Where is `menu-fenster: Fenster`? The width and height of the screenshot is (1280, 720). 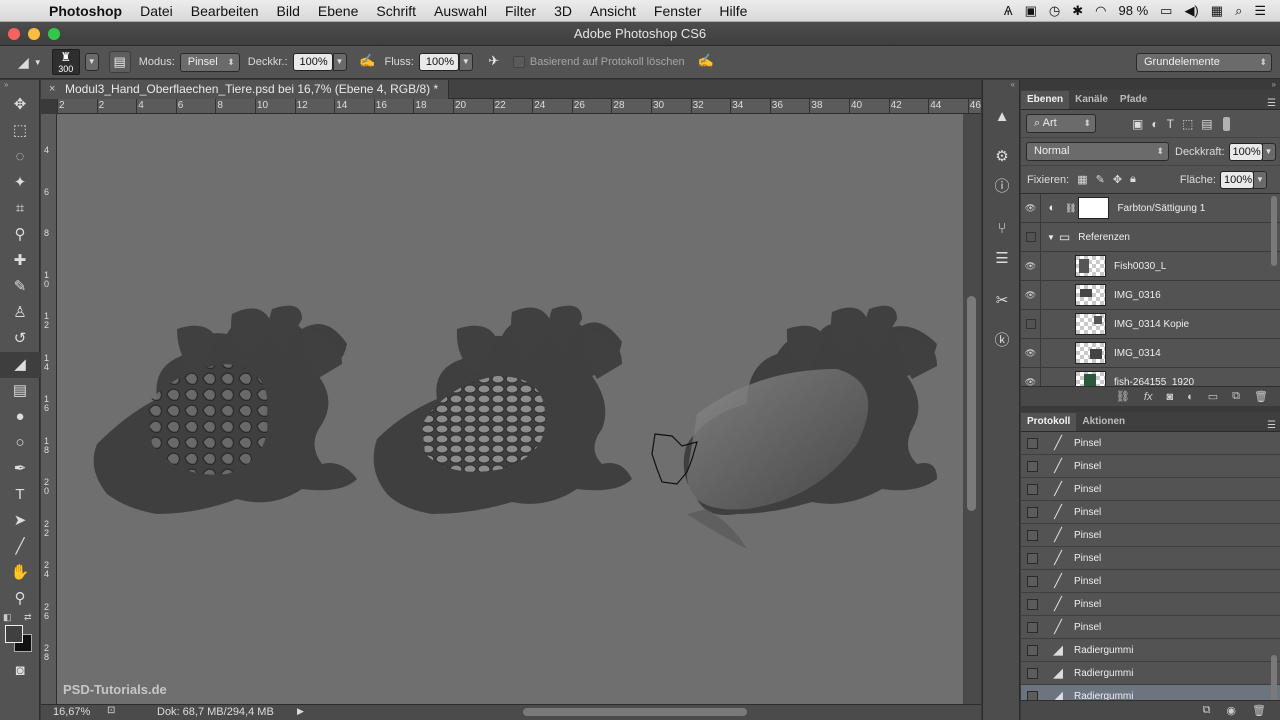
menu-fenster: Fenster is located at coordinates (677, 11).